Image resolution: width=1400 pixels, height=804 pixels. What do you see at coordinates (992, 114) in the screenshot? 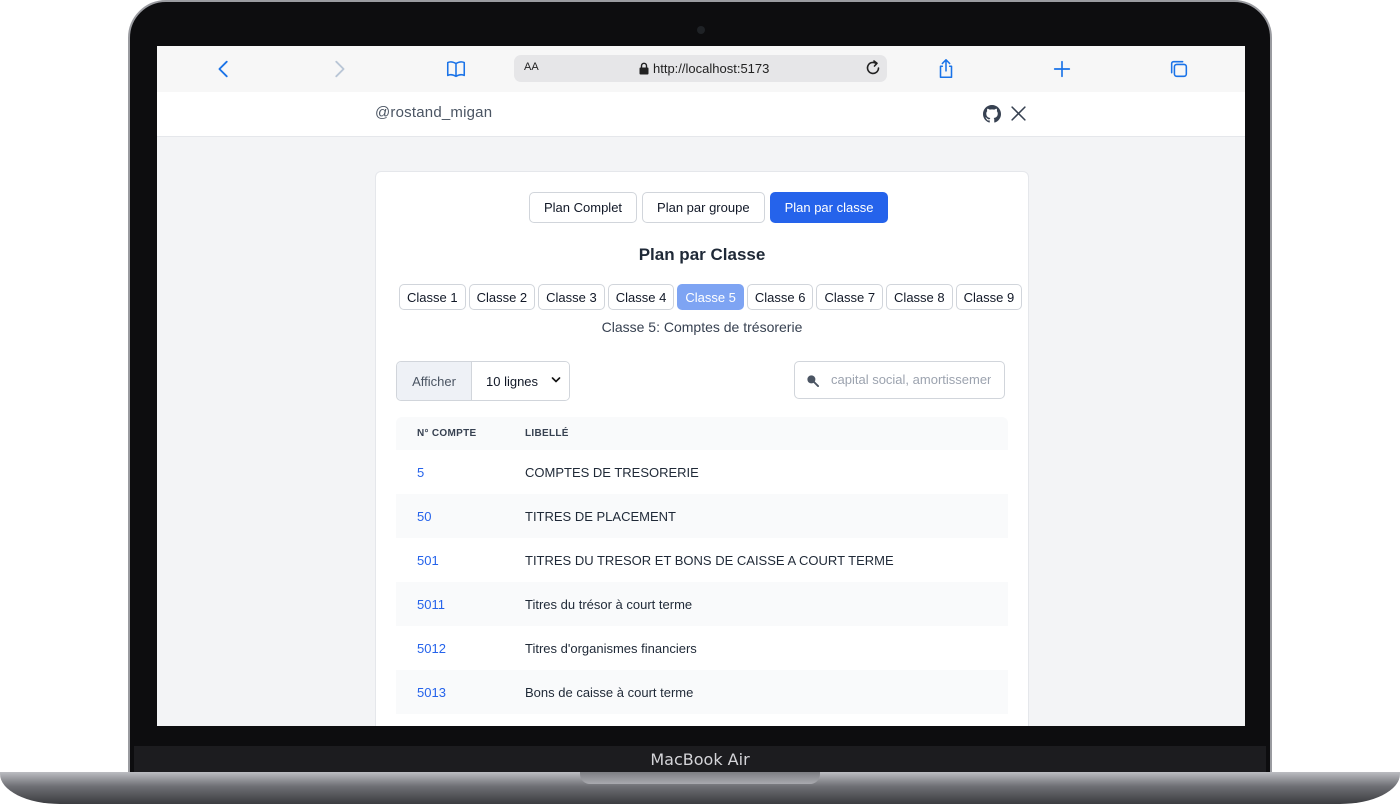
I see `github-icon` at bounding box center [992, 114].